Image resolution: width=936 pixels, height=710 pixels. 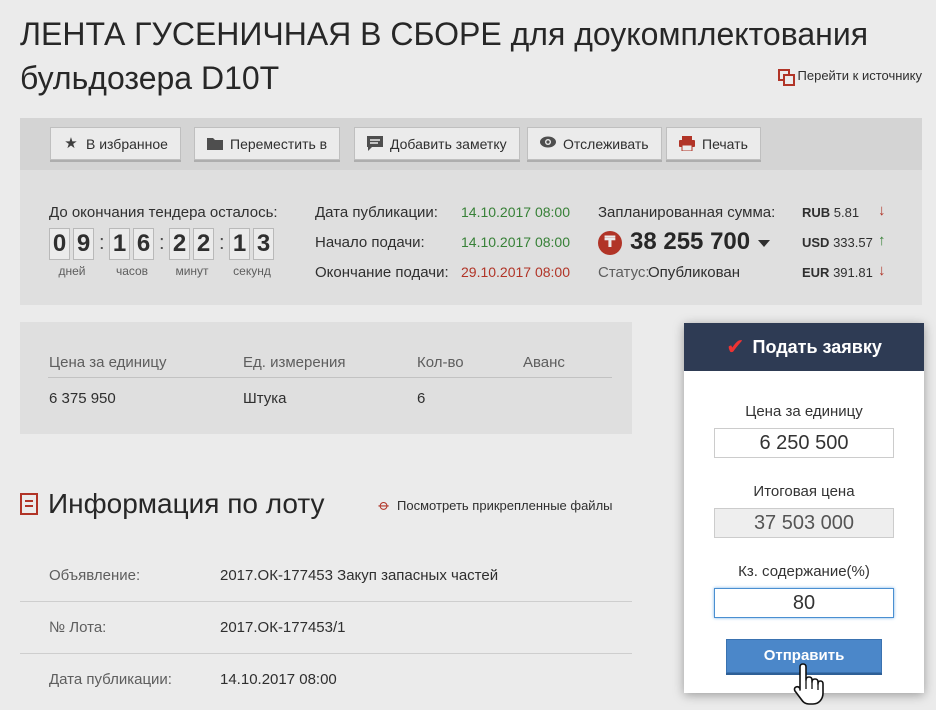 I want to click on kz-content-input, so click(x=804, y=603).